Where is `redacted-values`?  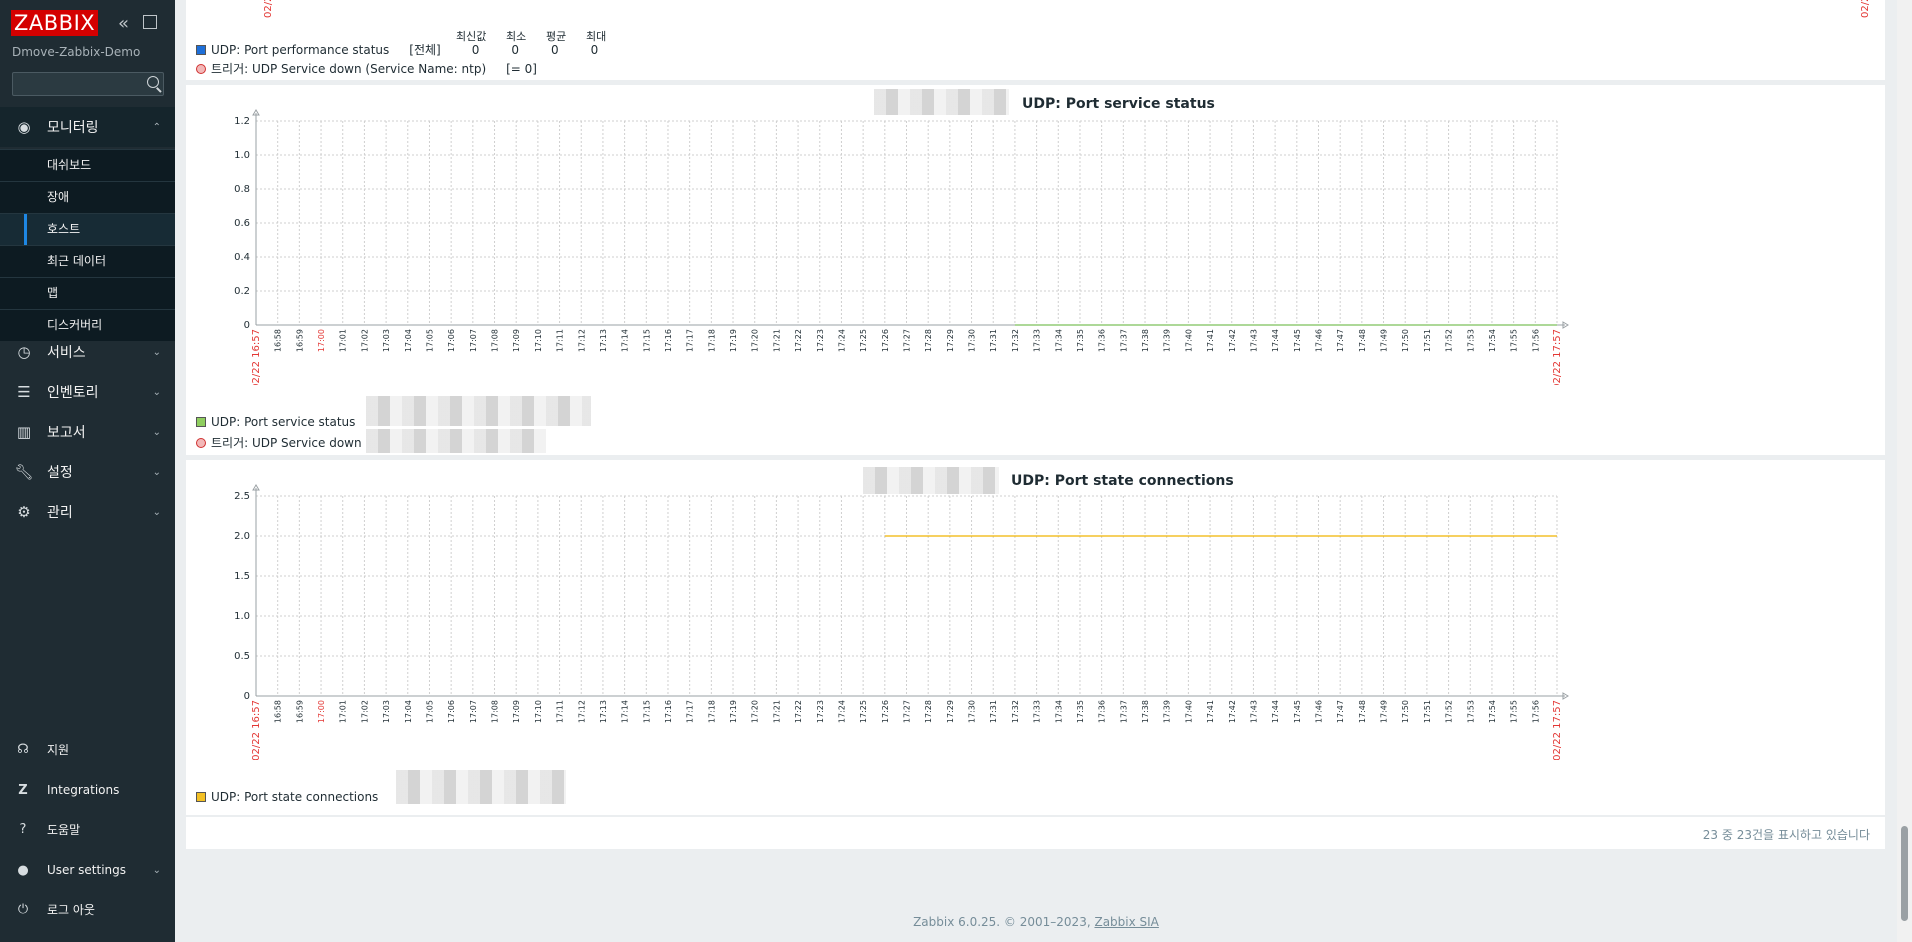
redacted-values is located at coordinates (481, 787).